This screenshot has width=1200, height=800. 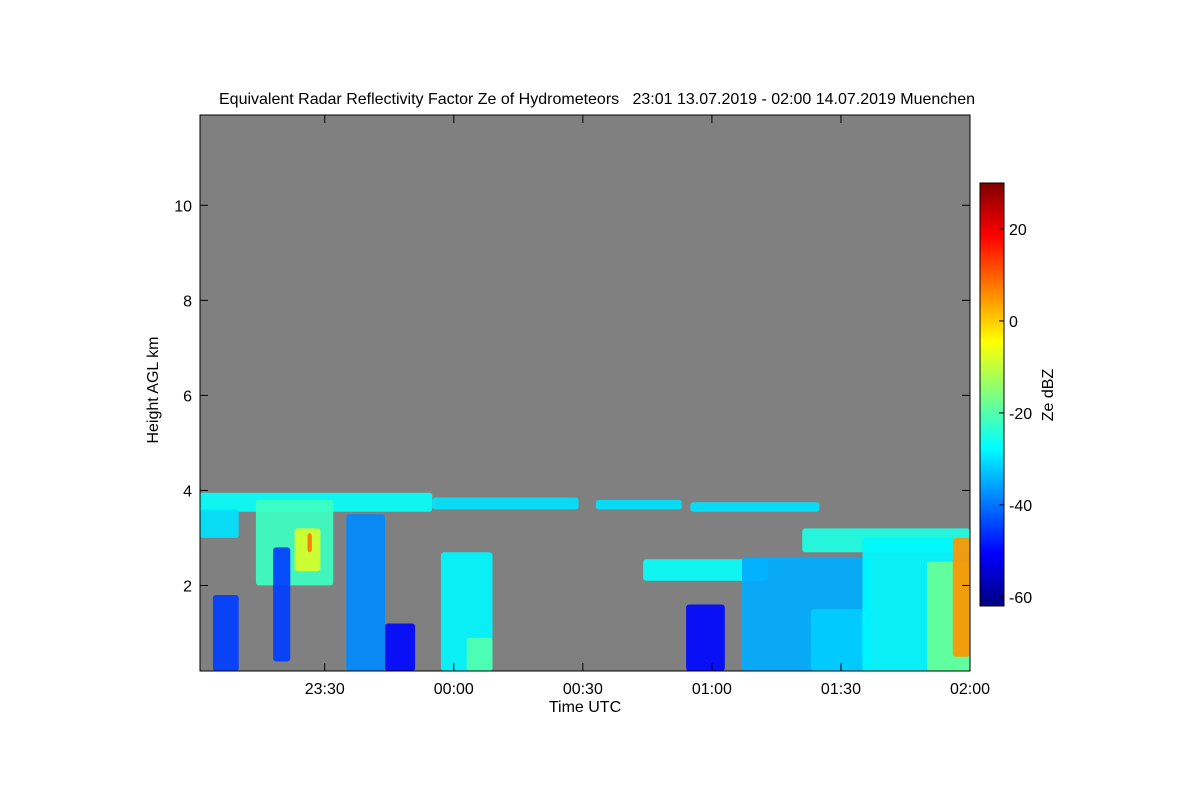 I want to click on y-axis-label: Height AGL km, so click(x=153, y=389).